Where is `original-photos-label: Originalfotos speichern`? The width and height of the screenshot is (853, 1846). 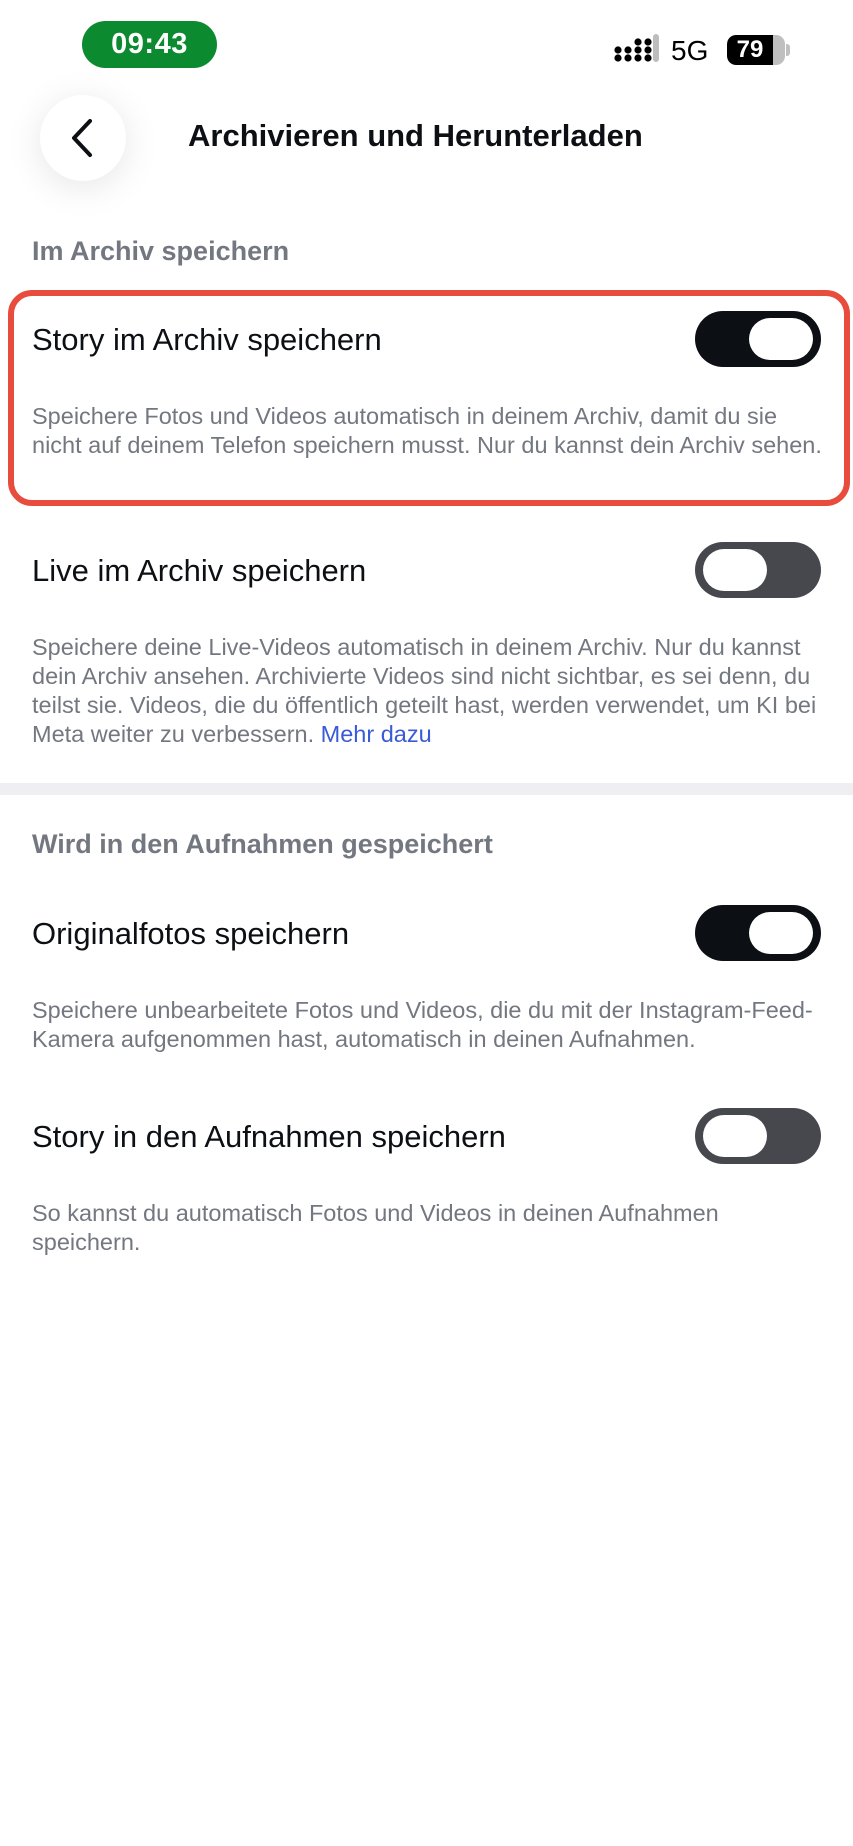 original-photos-label: Originalfotos speichern is located at coordinates (191, 933).